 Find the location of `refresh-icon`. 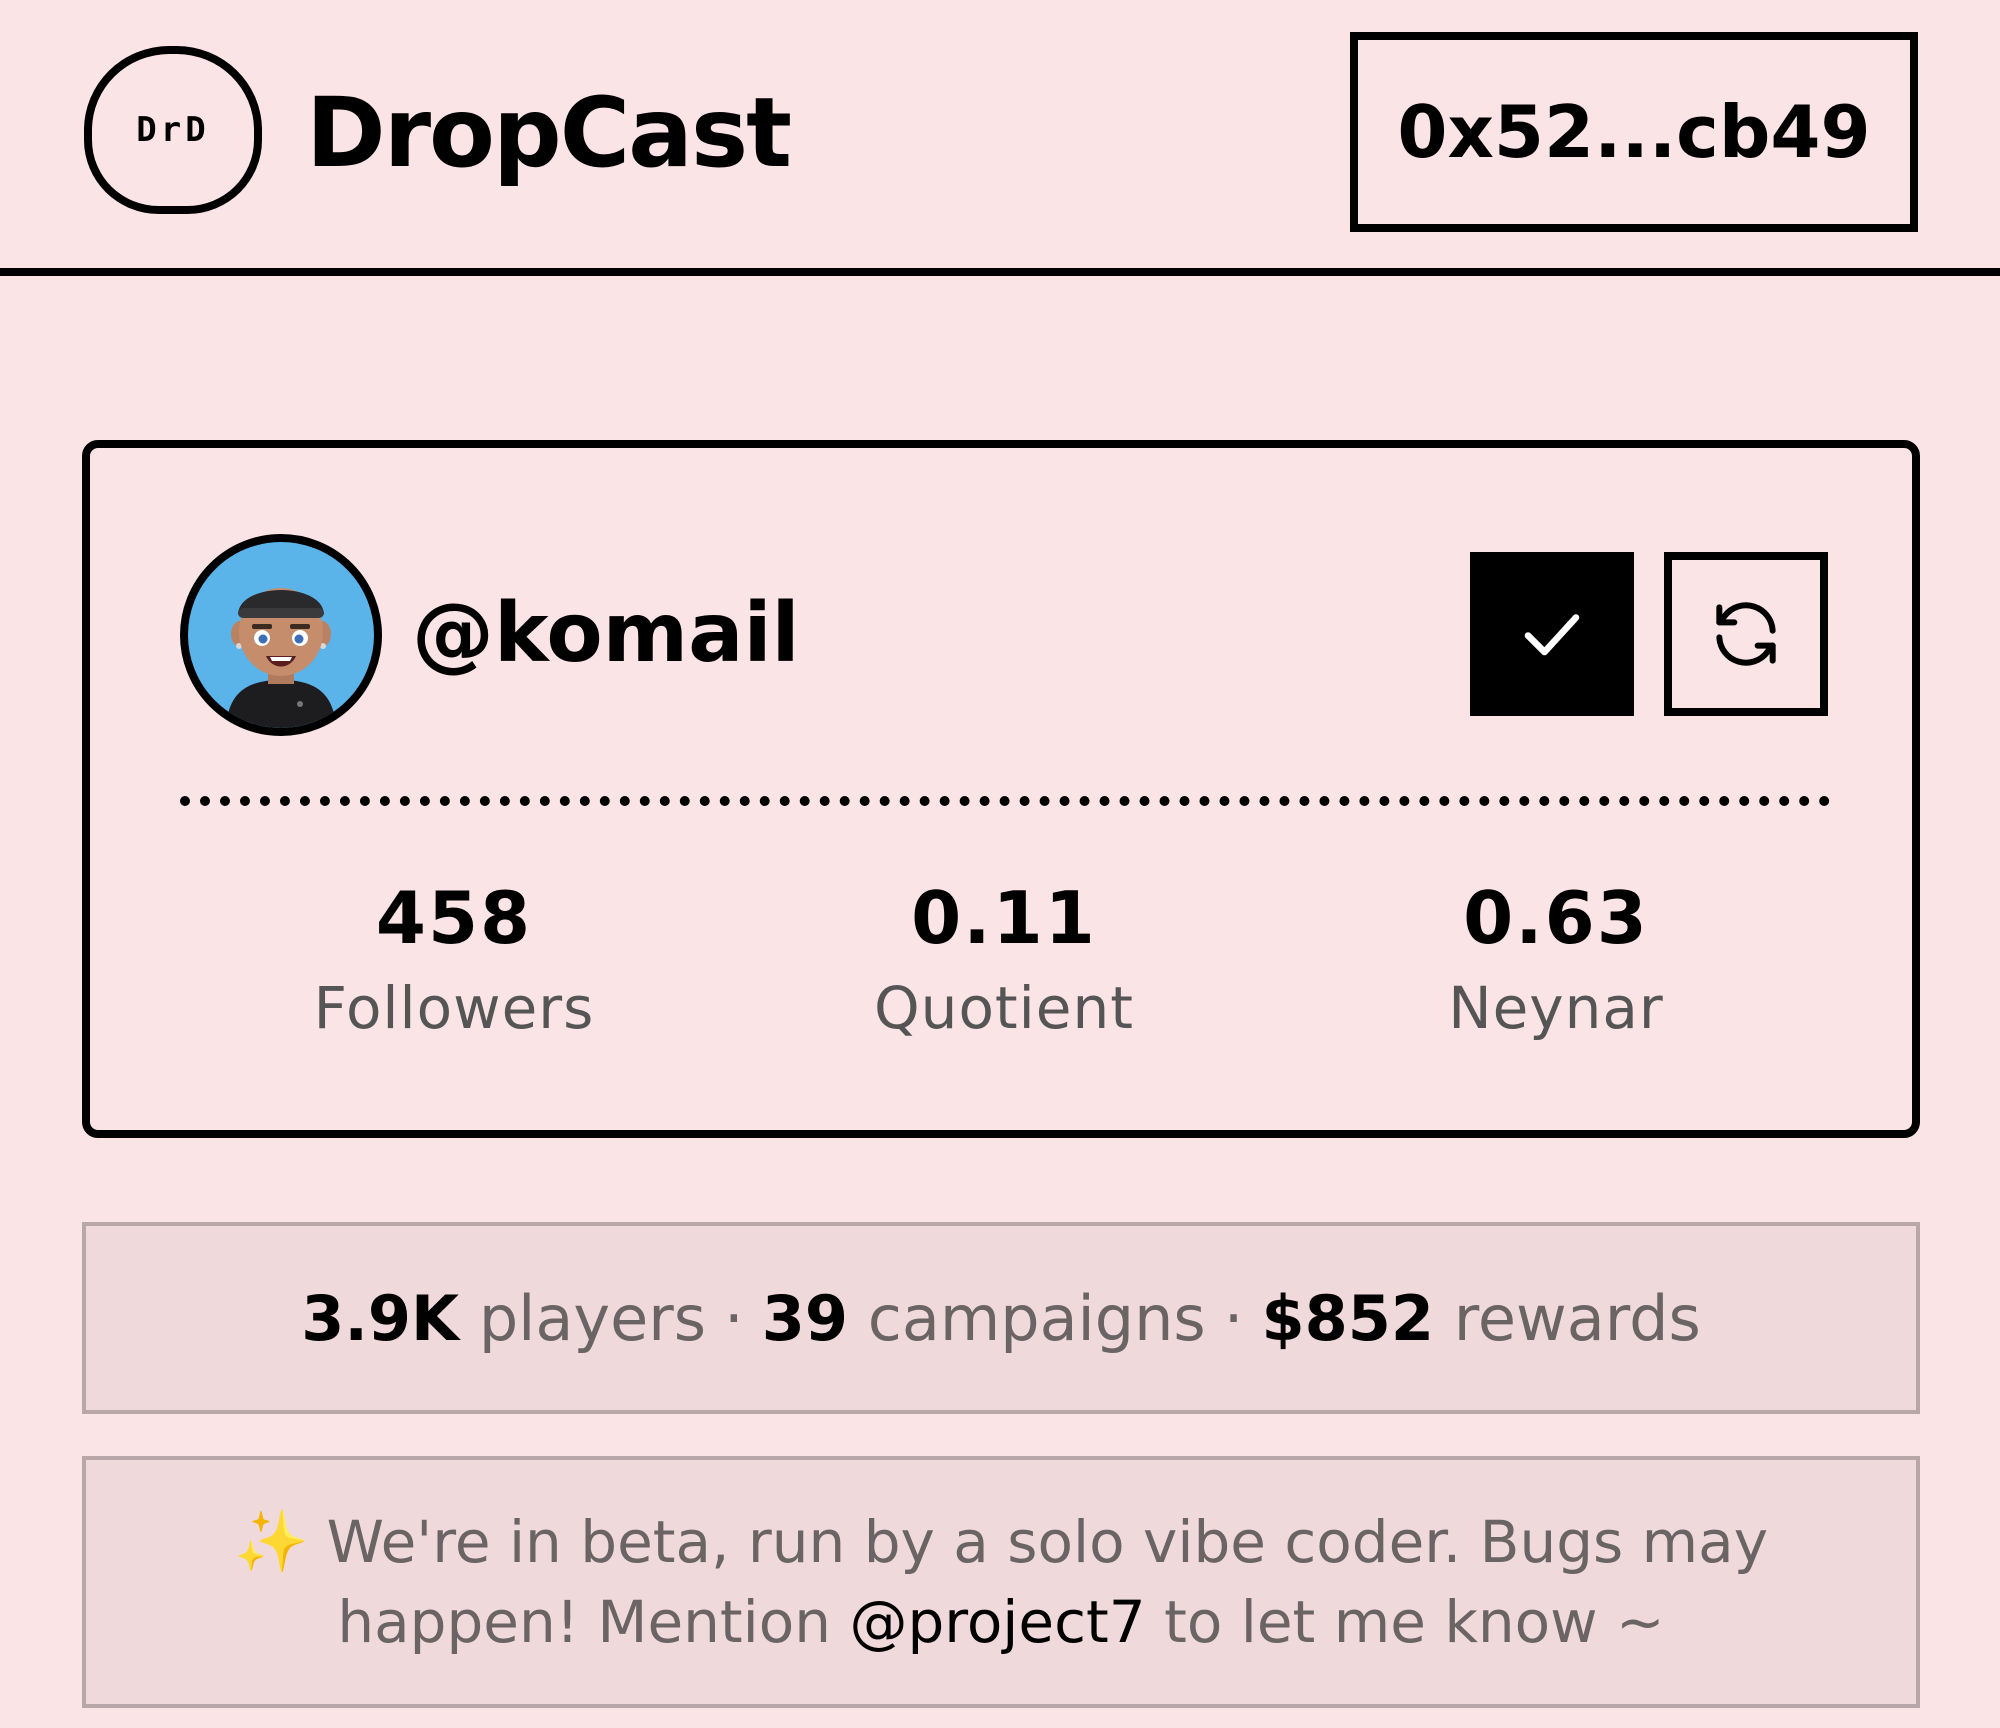

refresh-icon is located at coordinates (1746, 634).